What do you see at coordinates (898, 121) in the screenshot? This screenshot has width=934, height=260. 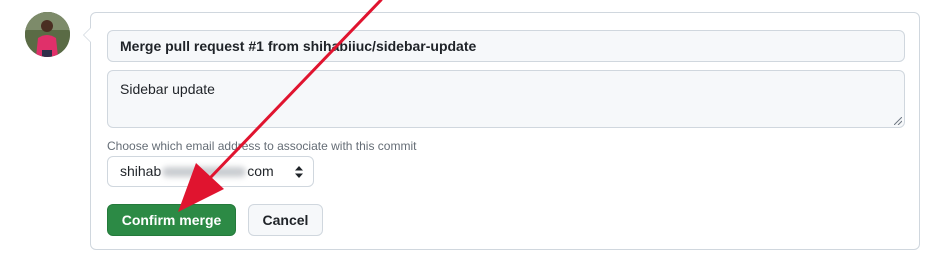 I see `resize-handle-icon` at bounding box center [898, 121].